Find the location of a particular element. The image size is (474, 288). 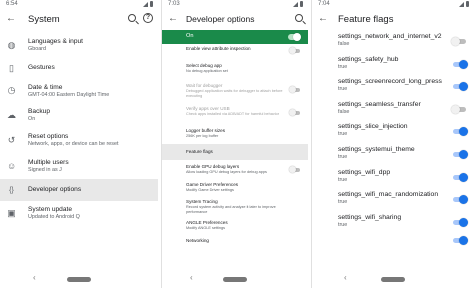

flag-name: settings_slice_injection is located at coordinates (373, 127).